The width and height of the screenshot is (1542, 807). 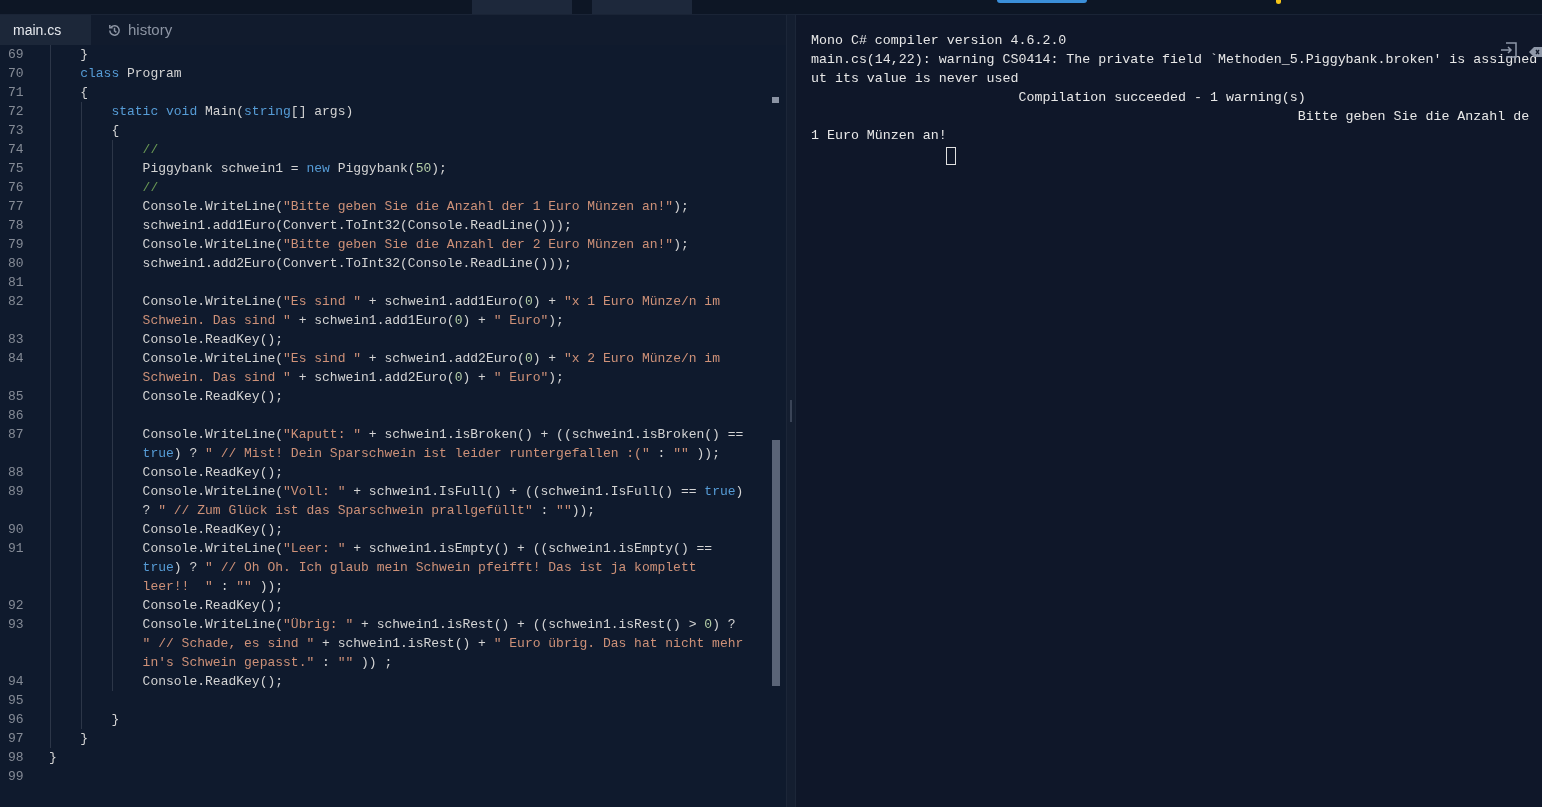 I want to click on line-number: 82, so click(x=16, y=301).